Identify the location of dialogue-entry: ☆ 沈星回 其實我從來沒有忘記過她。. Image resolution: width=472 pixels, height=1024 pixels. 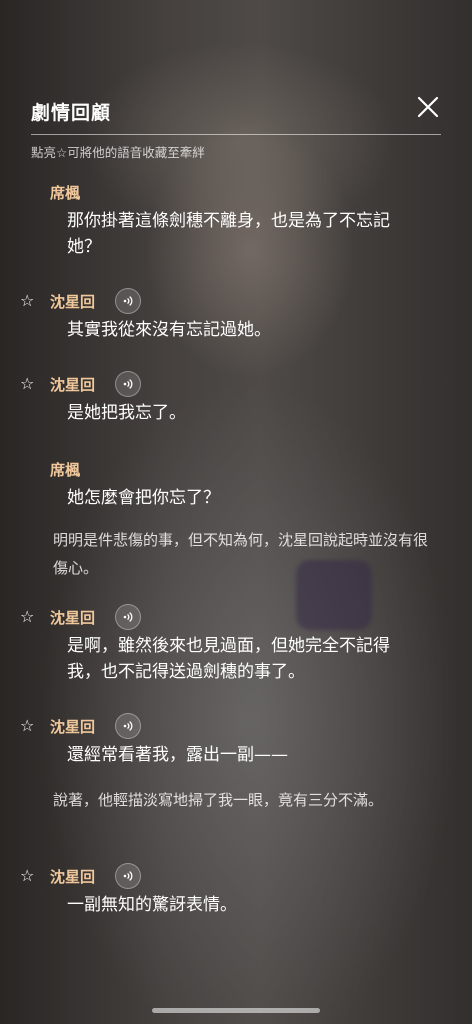
(236, 315).